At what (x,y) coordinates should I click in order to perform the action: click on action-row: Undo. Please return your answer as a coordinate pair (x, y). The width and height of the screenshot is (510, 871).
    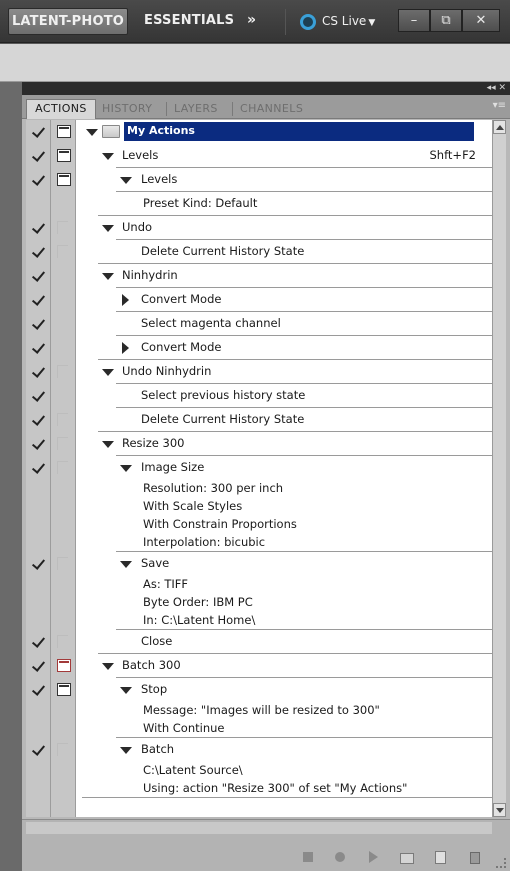
    Looking at the image, I should click on (259, 228).